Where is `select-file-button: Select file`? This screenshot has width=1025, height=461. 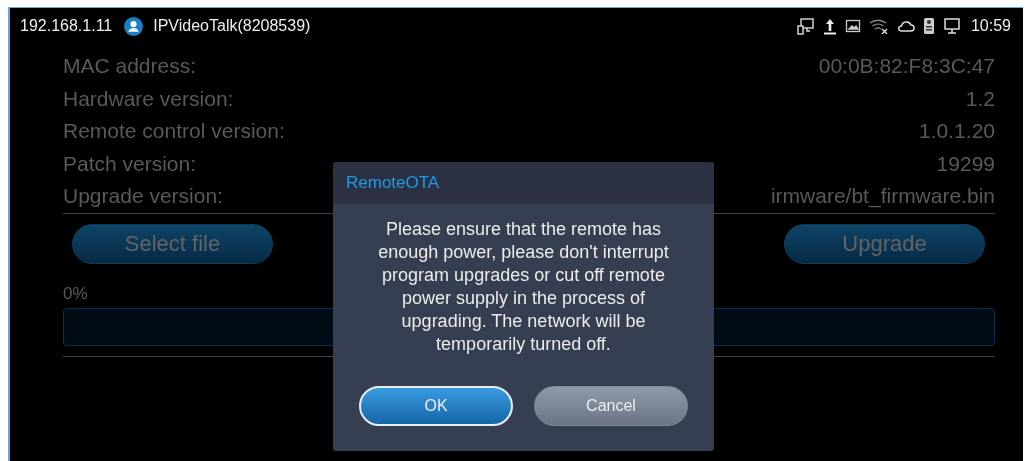 select-file-button: Select file is located at coordinates (172, 243).